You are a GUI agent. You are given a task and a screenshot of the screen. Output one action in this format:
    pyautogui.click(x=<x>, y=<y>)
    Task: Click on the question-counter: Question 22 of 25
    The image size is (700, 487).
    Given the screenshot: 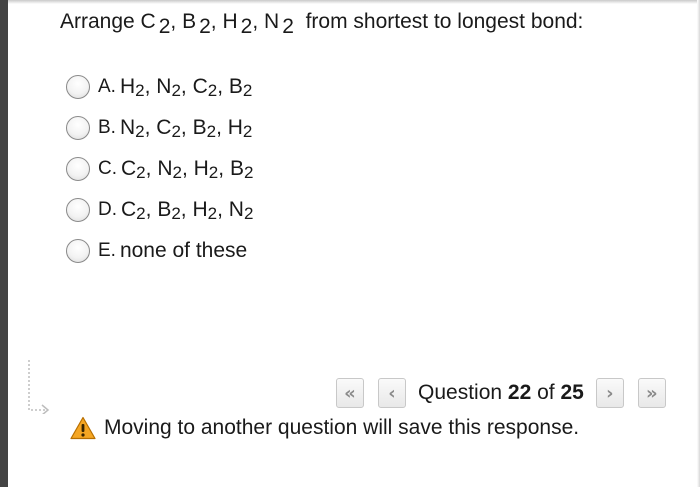 What is the action you would take?
    pyautogui.click(x=501, y=392)
    